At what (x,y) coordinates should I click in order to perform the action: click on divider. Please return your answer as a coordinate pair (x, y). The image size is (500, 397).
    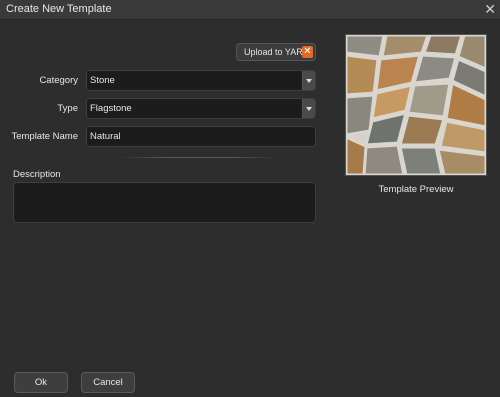
    Looking at the image, I should click on (198, 157).